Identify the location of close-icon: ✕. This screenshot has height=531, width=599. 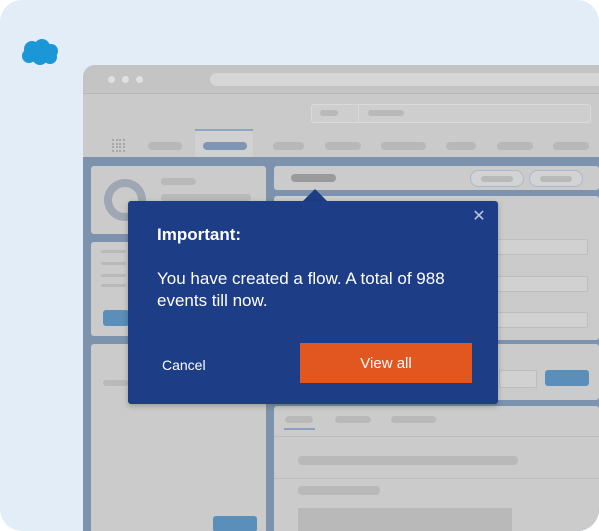
(479, 216).